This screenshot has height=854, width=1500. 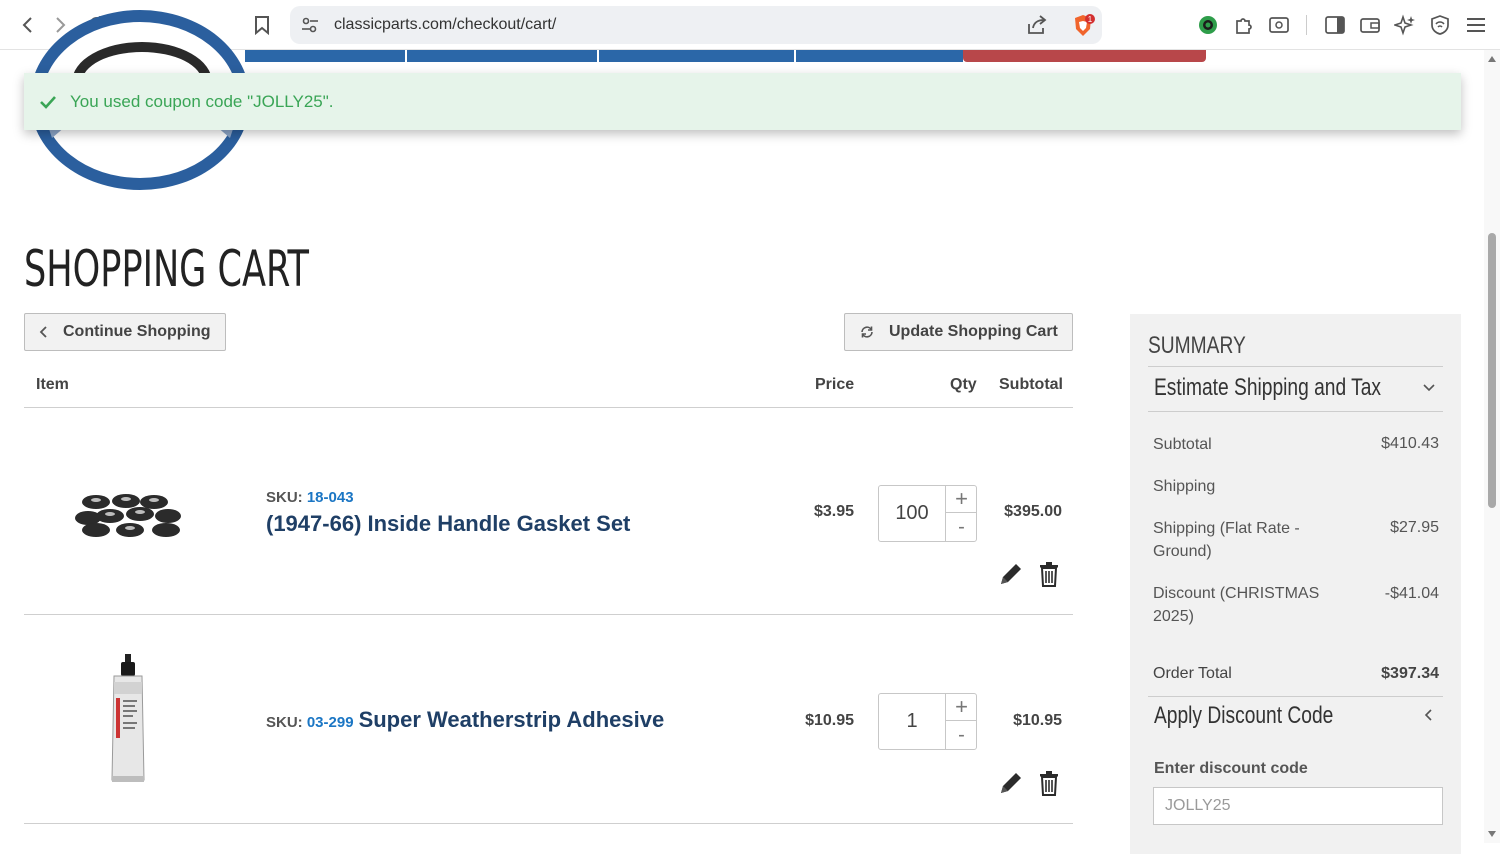 What do you see at coordinates (1031, 384) in the screenshot?
I see `column-header-subtotal: Subtotal` at bounding box center [1031, 384].